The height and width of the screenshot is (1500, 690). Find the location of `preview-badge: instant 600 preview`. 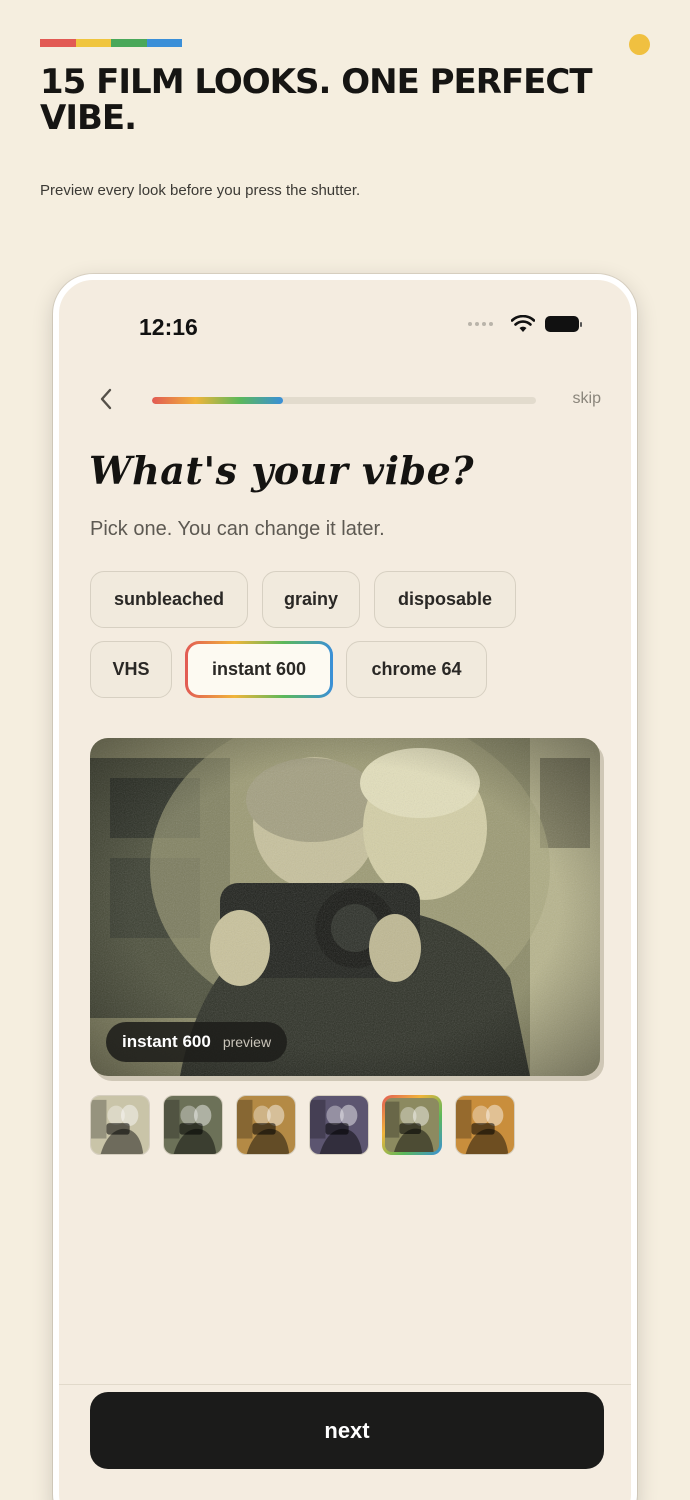

preview-badge: instant 600 preview is located at coordinates (197, 1042).